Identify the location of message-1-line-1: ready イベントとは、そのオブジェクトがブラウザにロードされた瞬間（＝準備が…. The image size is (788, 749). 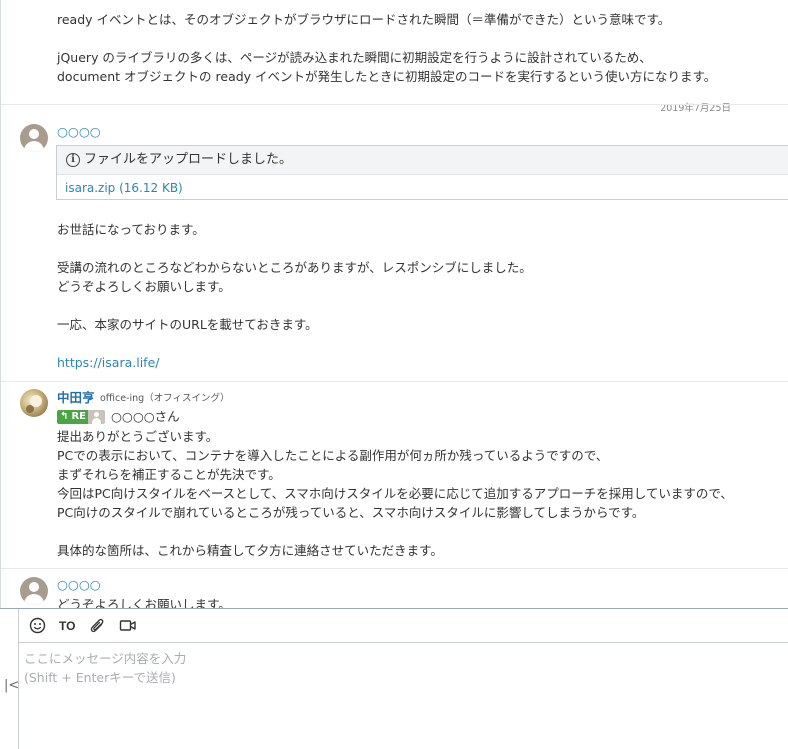
(364, 19).